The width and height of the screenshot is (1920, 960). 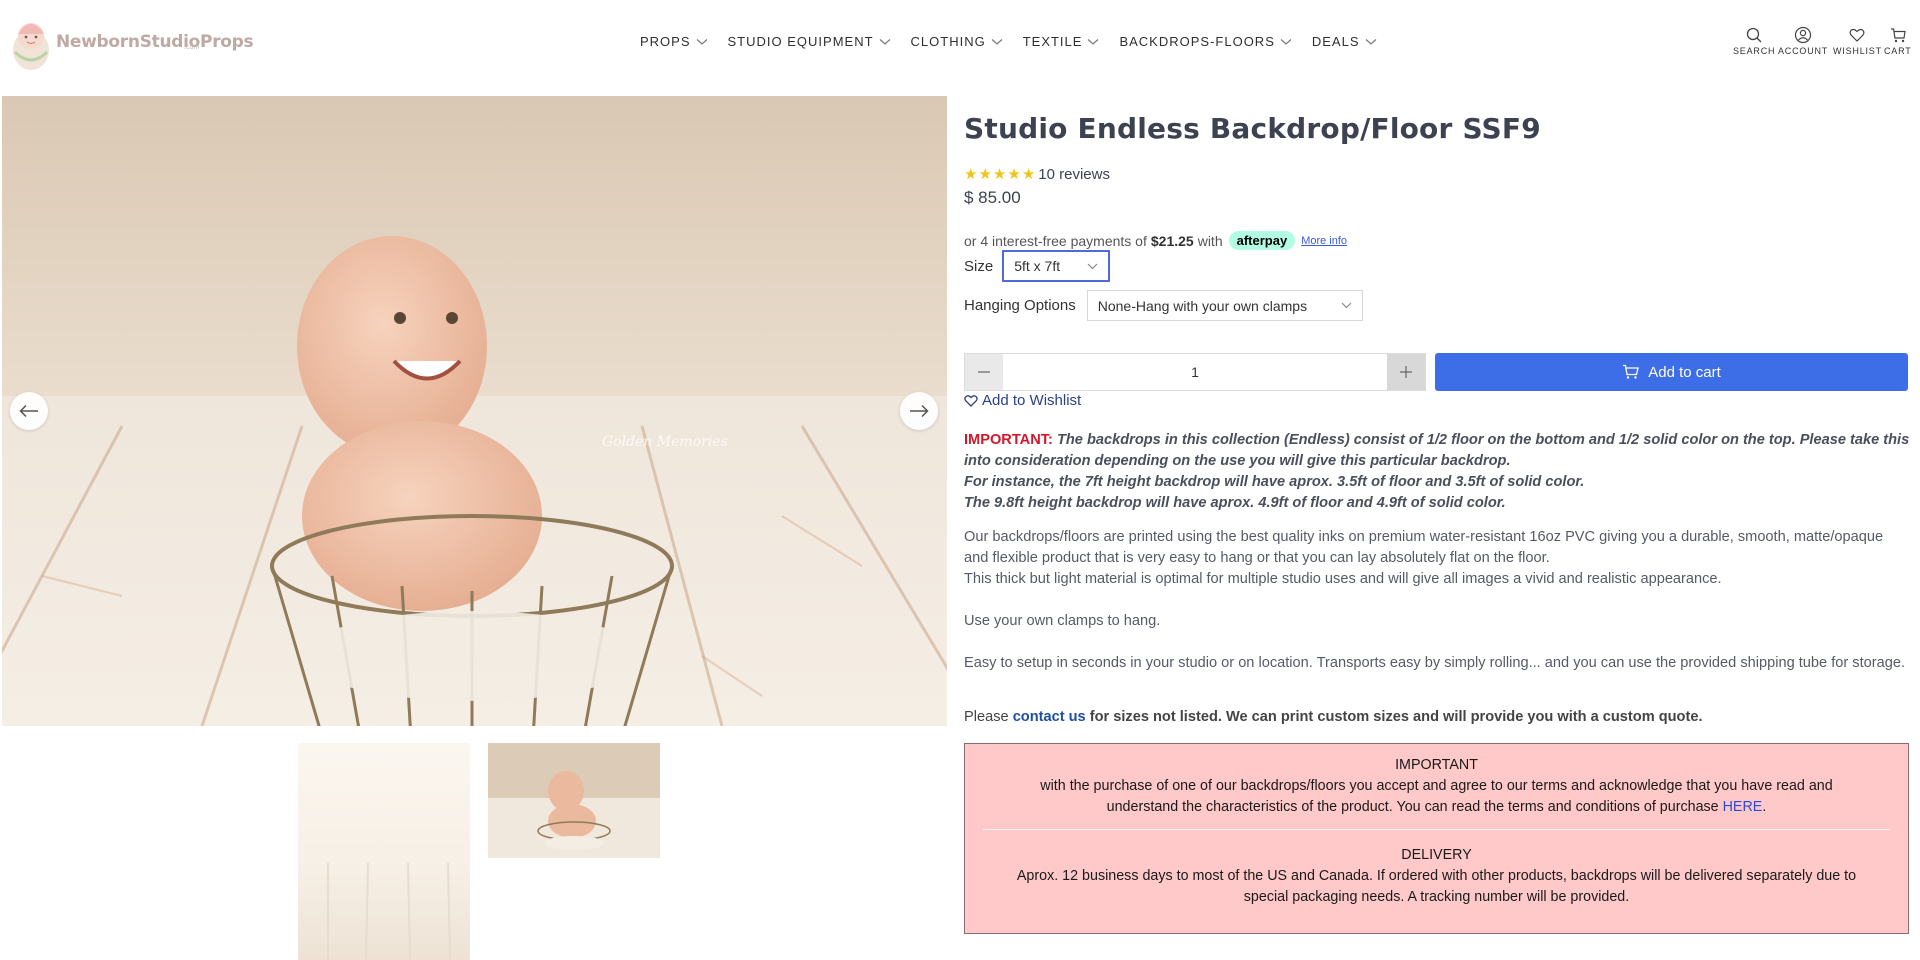 I want to click on wishlist-header-button: WISHLIST, so click(x=1857, y=41).